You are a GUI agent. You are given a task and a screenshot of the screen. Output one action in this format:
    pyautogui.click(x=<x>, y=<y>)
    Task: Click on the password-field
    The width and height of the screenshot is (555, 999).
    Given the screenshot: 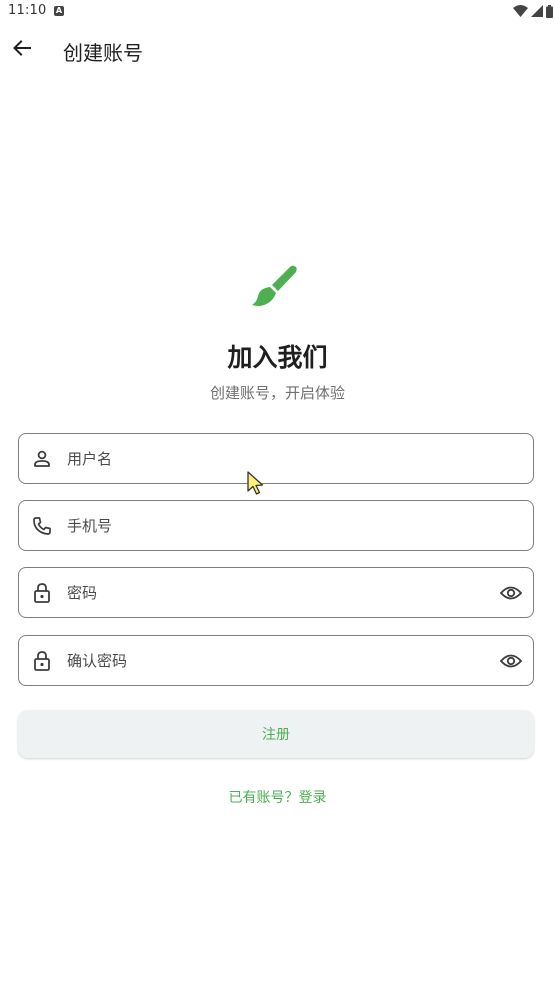 What is the action you would take?
    pyautogui.click(x=276, y=592)
    